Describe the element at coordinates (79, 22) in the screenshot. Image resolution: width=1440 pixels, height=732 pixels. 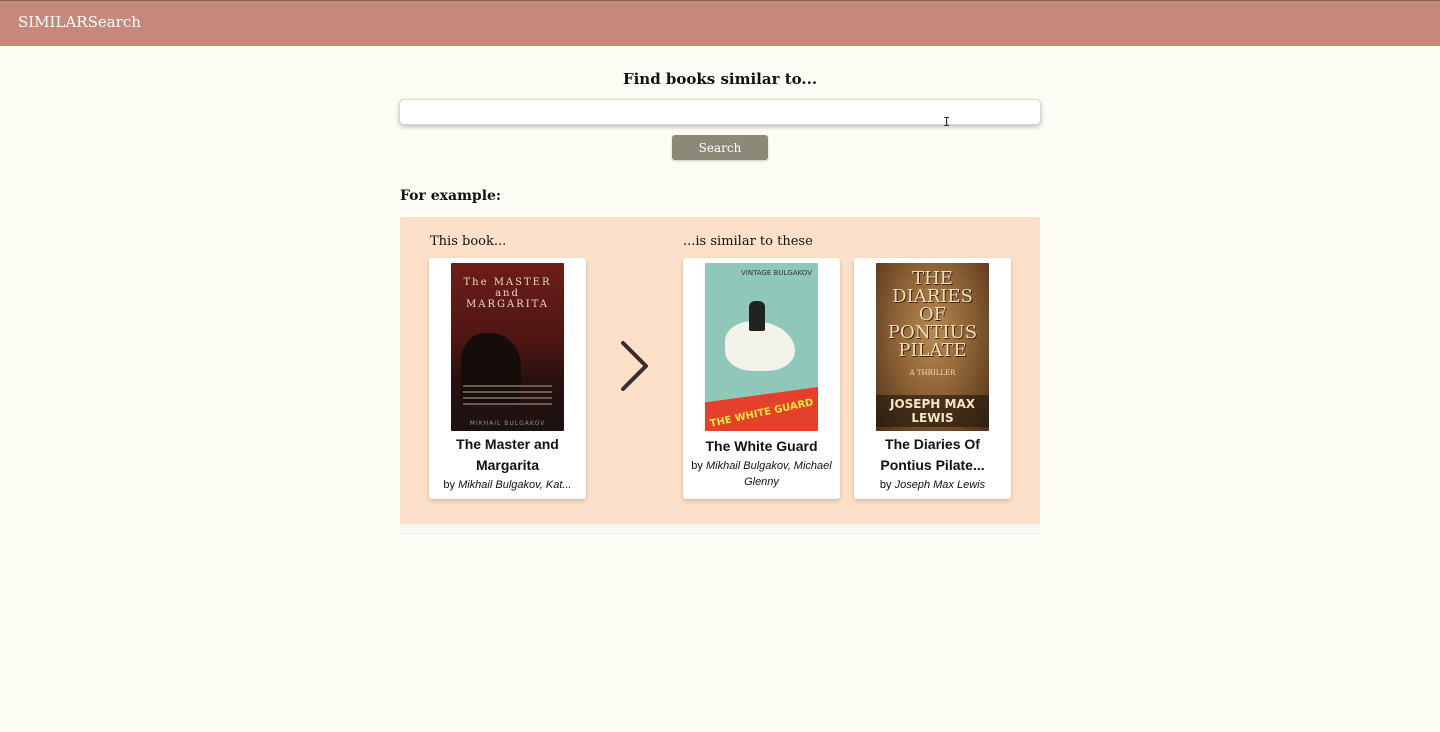
I see `brand-logo-link: SIMILARSearch` at that location.